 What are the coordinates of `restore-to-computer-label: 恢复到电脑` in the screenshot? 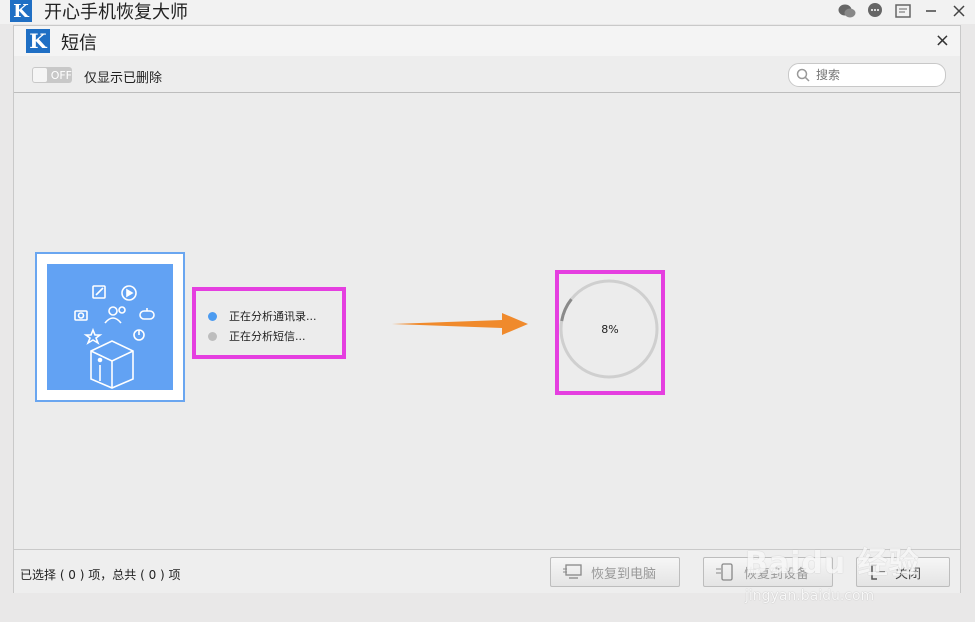 It's located at (624, 574).